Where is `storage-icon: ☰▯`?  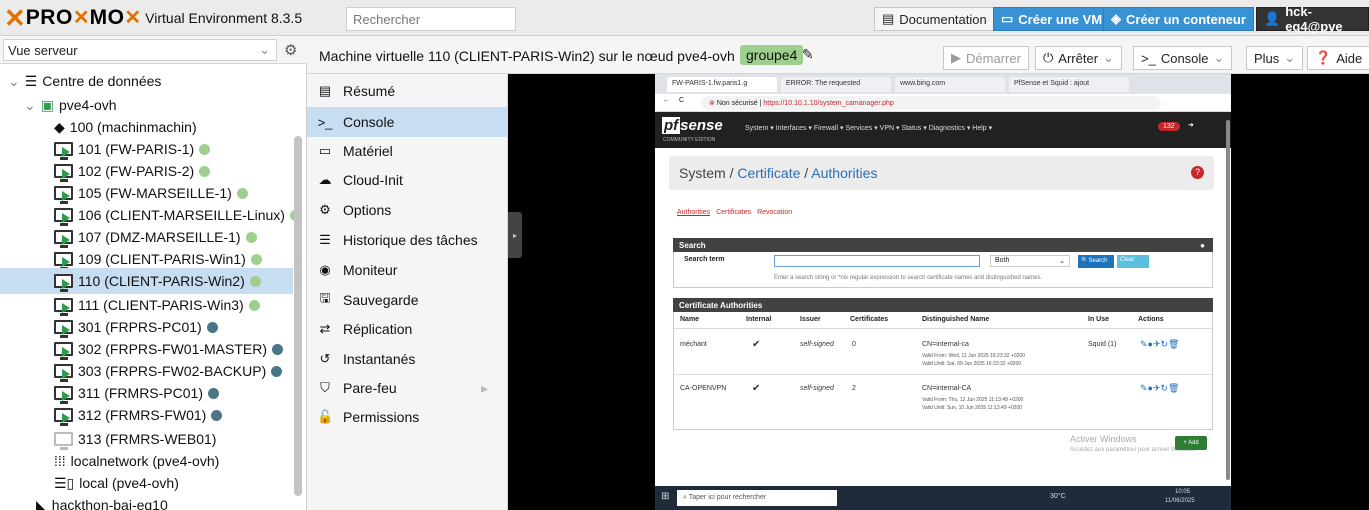
storage-icon: ☰▯ is located at coordinates (64, 482).